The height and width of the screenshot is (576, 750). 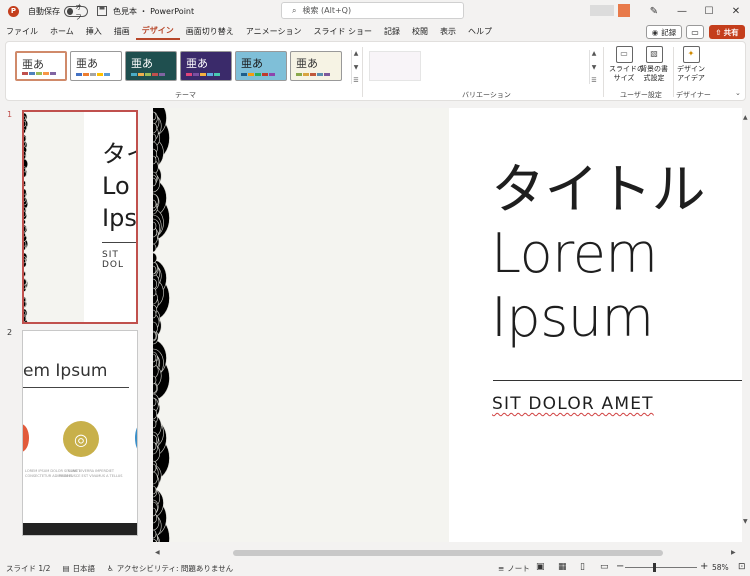 I want to click on tab-2: 挿入, so click(x=94, y=31).